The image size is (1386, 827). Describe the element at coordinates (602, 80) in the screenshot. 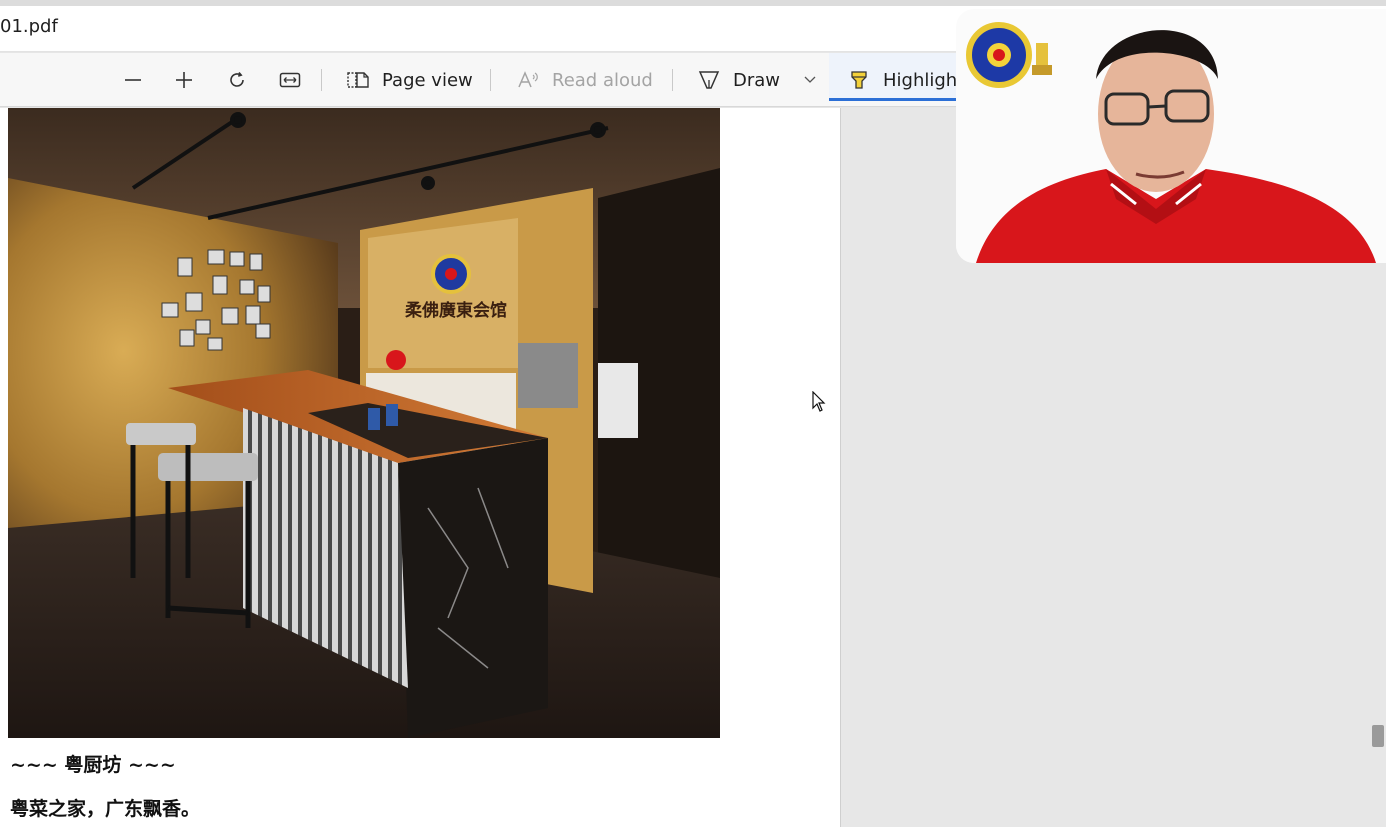

I see `read-aloud-label: Read aloud` at that location.